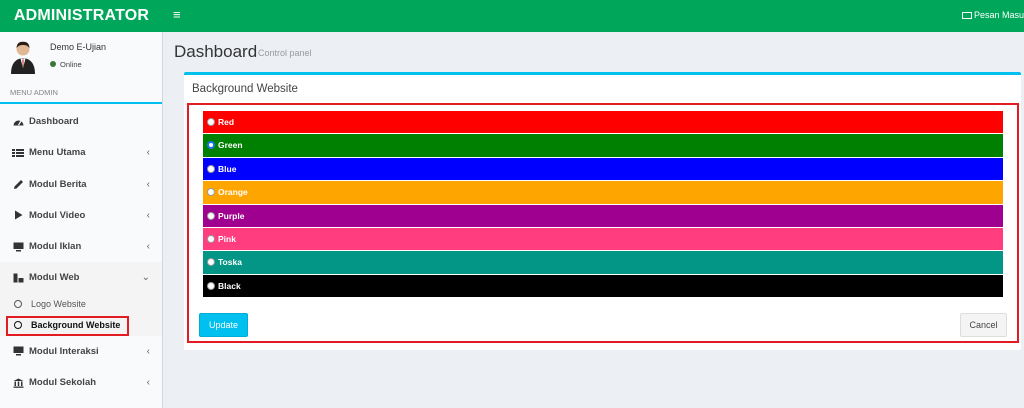 The image size is (1024, 408). Describe the element at coordinates (223, 325) in the screenshot. I see `update-button: Update` at that location.